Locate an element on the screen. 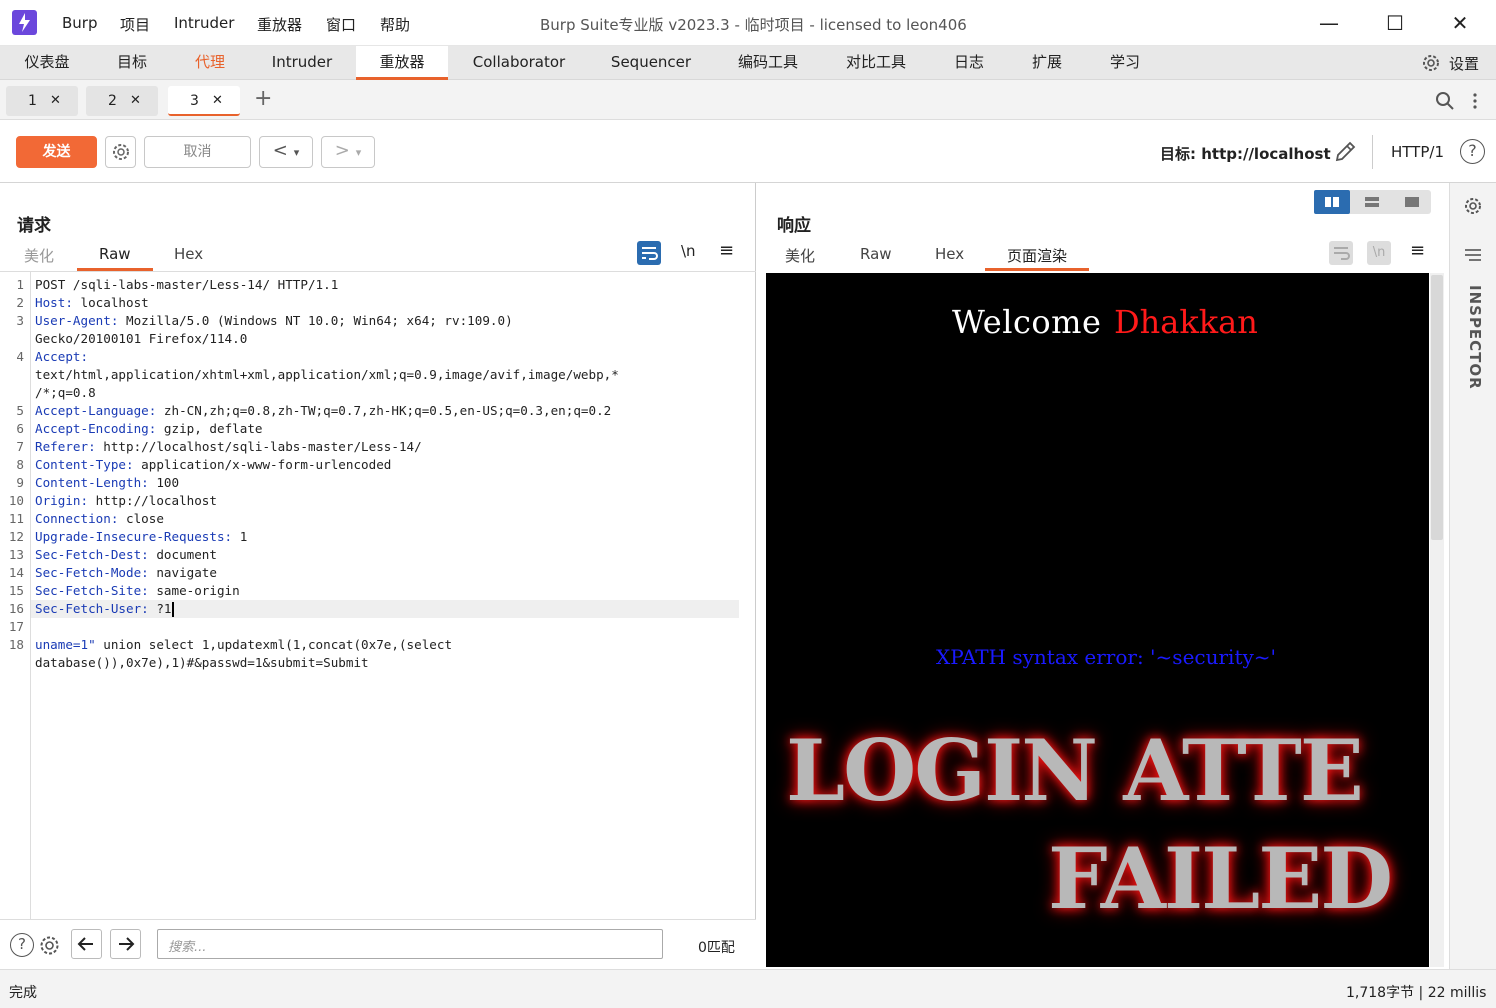 The width and height of the screenshot is (1496, 1008). tab-learn: 学习 is located at coordinates (1125, 63).